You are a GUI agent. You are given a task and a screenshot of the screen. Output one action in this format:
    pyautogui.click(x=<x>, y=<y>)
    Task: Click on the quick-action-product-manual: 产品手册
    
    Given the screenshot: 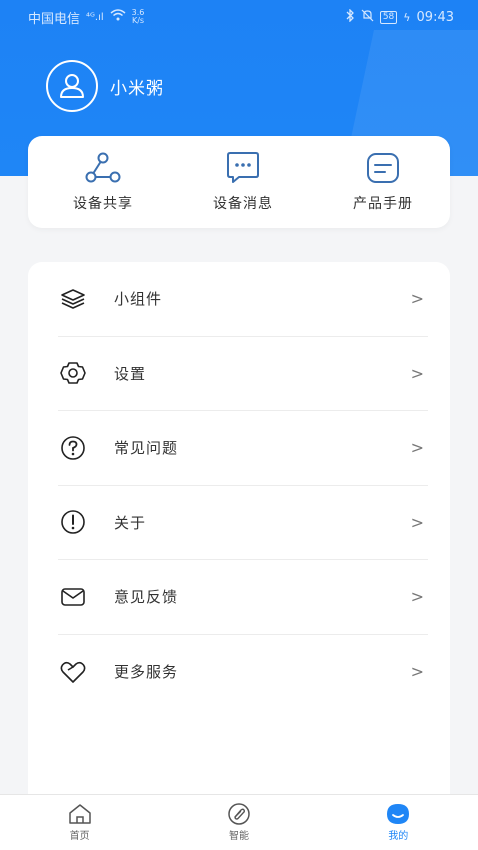 What is the action you would take?
    pyautogui.click(x=383, y=182)
    